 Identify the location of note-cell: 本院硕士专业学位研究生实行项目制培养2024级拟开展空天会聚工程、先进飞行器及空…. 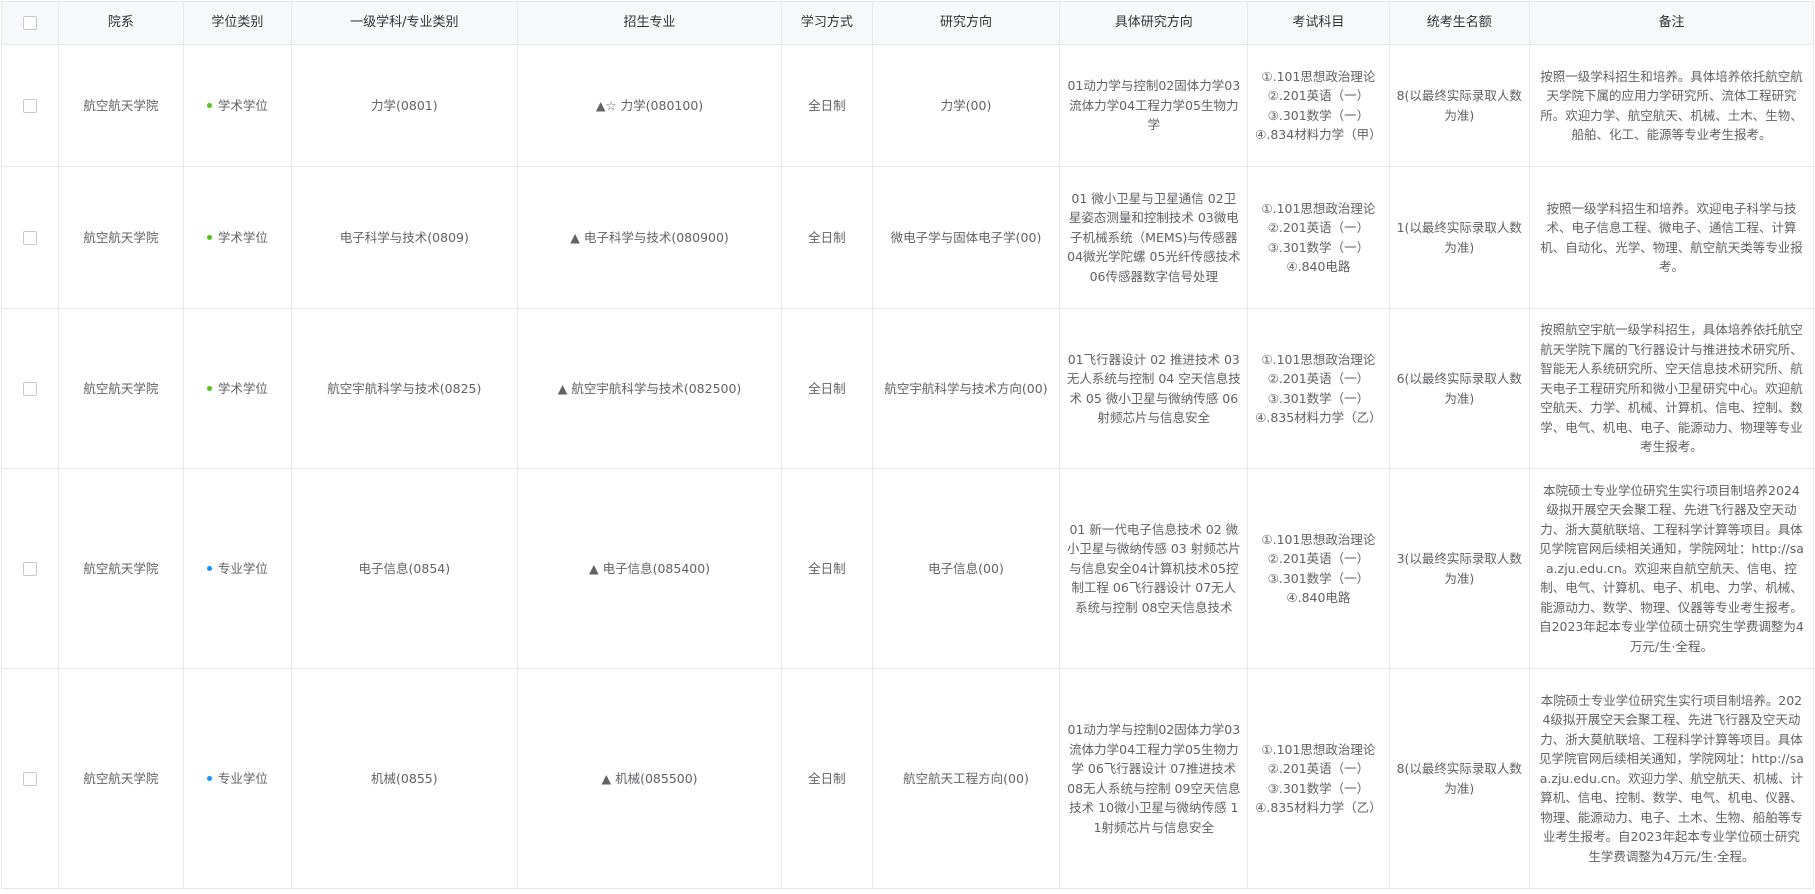
(1671, 568).